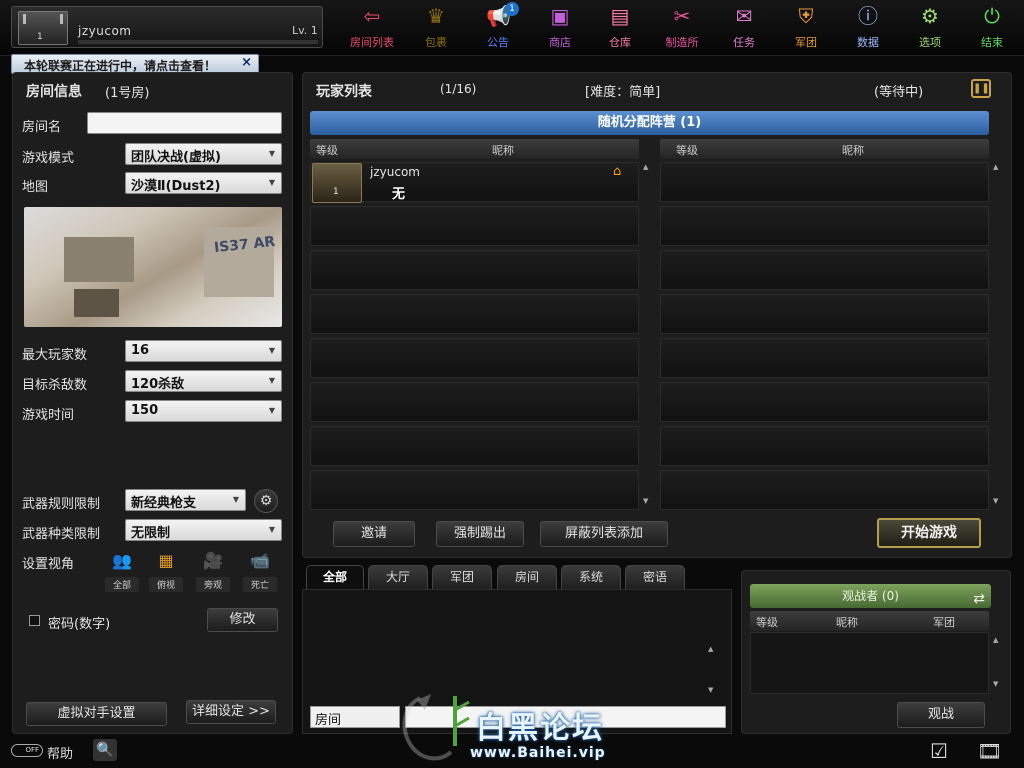 This screenshot has width=1024, height=768. What do you see at coordinates (399, 194) in the screenshot?
I see `player-clan: 无` at bounding box center [399, 194].